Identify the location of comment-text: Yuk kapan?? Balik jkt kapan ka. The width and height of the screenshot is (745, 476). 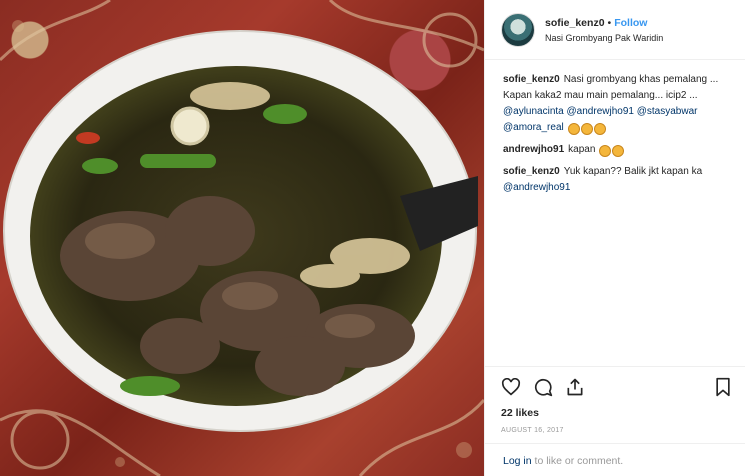
(633, 171).